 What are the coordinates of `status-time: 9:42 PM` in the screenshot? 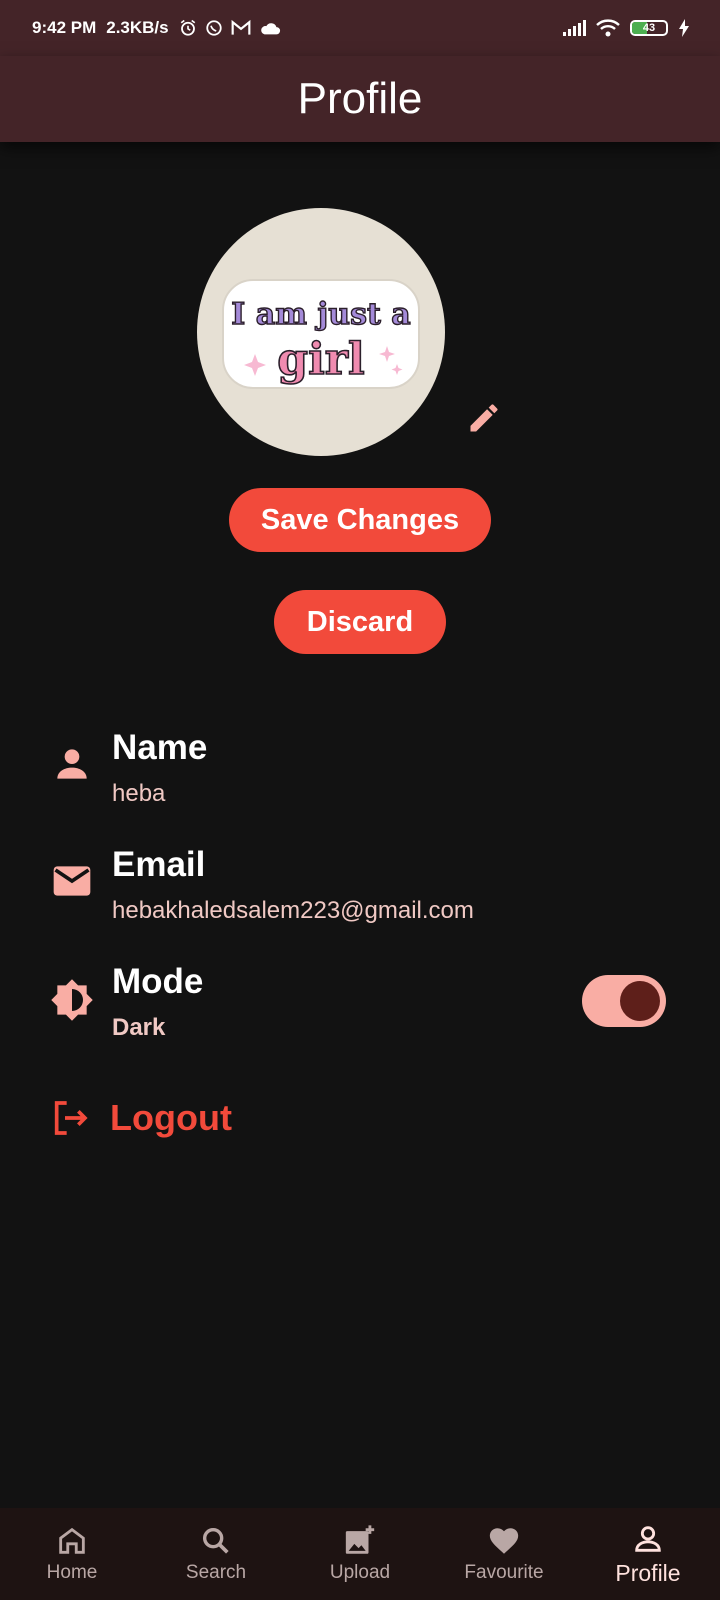 It's located at (64, 27).